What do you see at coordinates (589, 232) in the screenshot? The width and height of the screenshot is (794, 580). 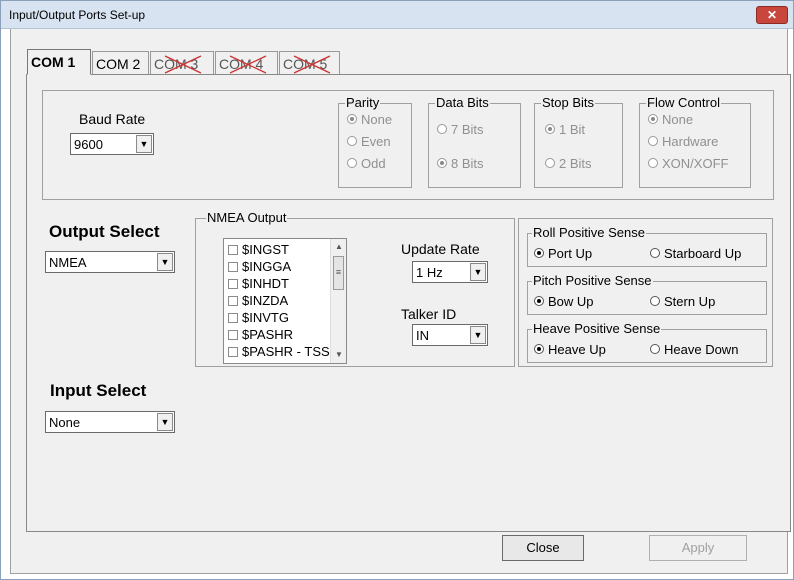 I see `roll-sense-label: Roll Positive Sense` at bounding box center [589, 232].